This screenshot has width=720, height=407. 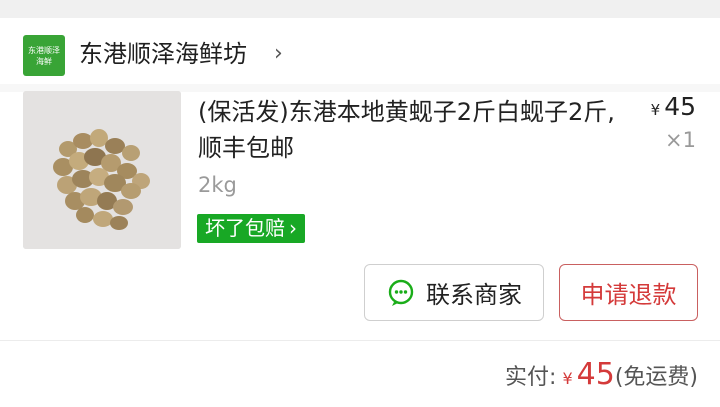 I want to click on price-currency: ¥, so click(x=655, y=110).